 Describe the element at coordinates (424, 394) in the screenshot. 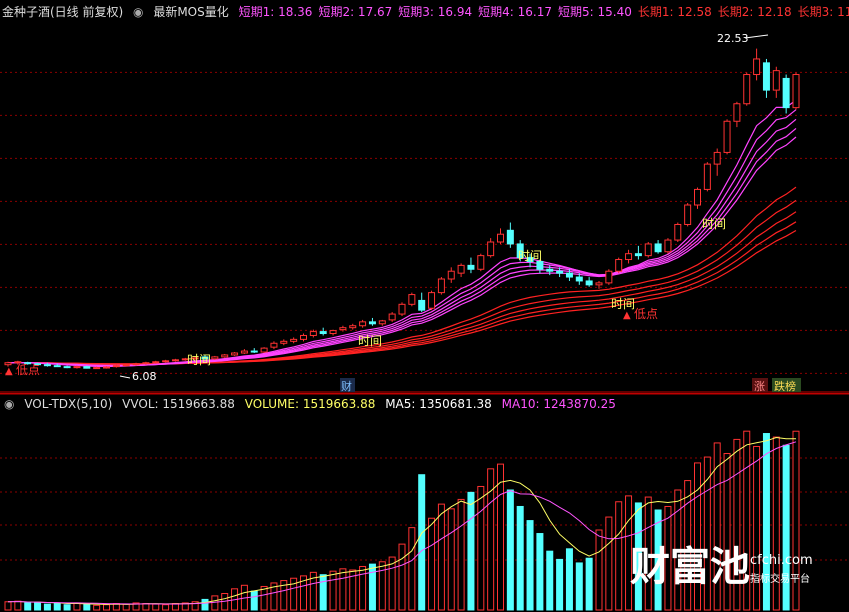

I see `panel-divider` at that location.